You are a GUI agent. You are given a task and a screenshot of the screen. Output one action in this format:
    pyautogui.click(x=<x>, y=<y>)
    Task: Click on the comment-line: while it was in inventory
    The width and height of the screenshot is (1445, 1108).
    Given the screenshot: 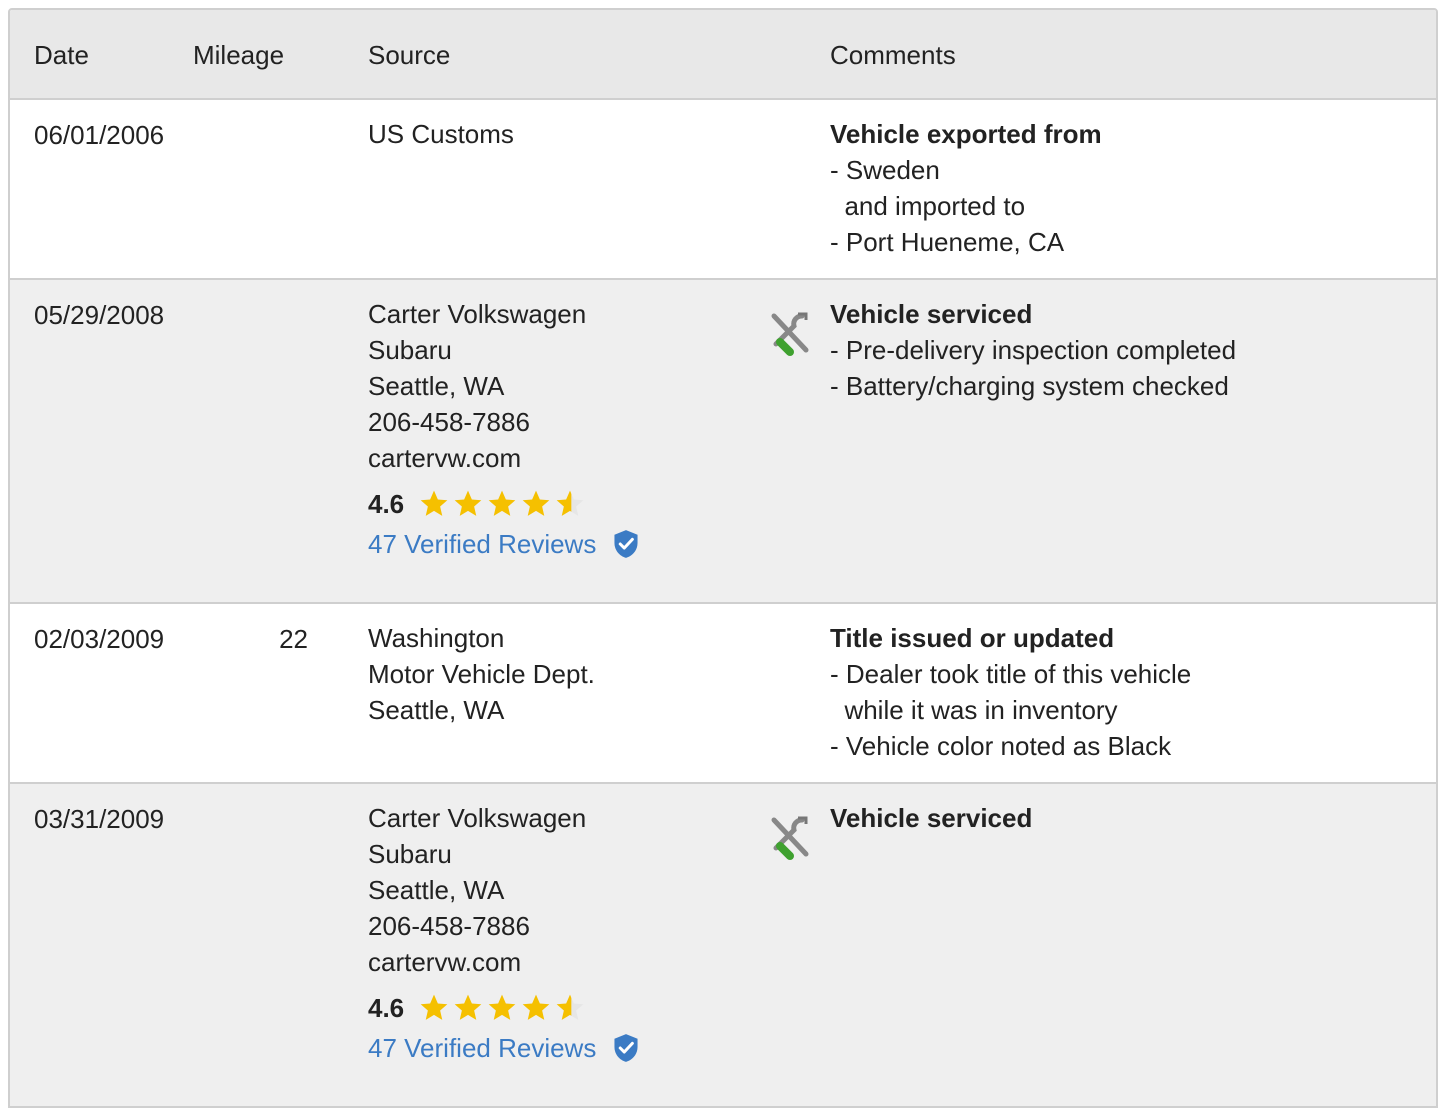 What is the action you would take?
    pyautogui.click(x=974, y=710)
    